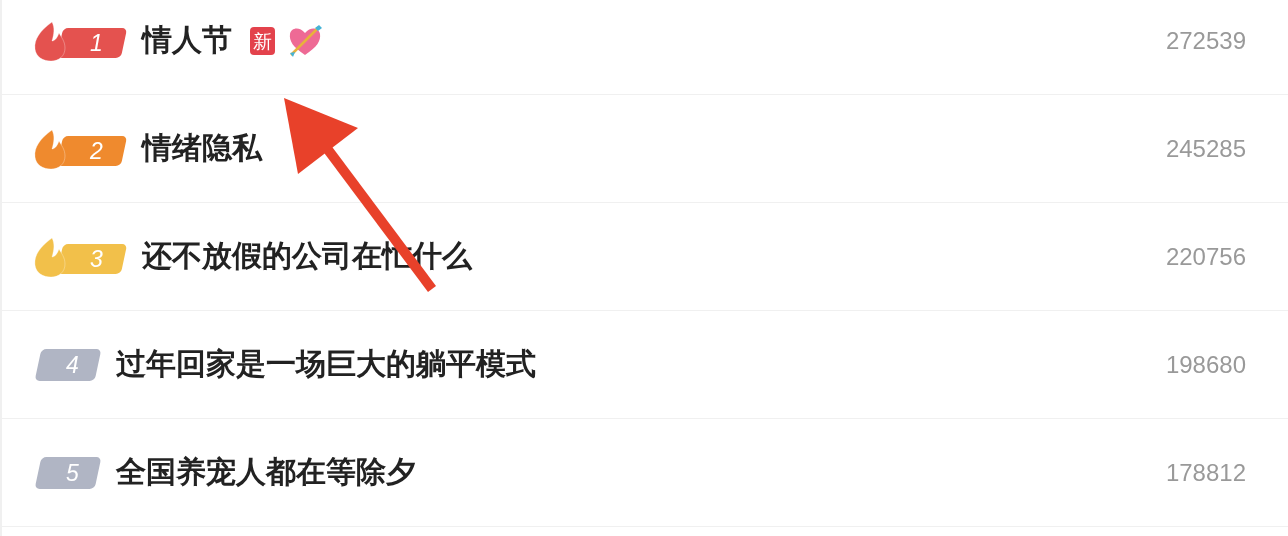 The width and height of the screenshot is (1288, 536). I want to click on heat-count: 178812, so click(1205, 472).